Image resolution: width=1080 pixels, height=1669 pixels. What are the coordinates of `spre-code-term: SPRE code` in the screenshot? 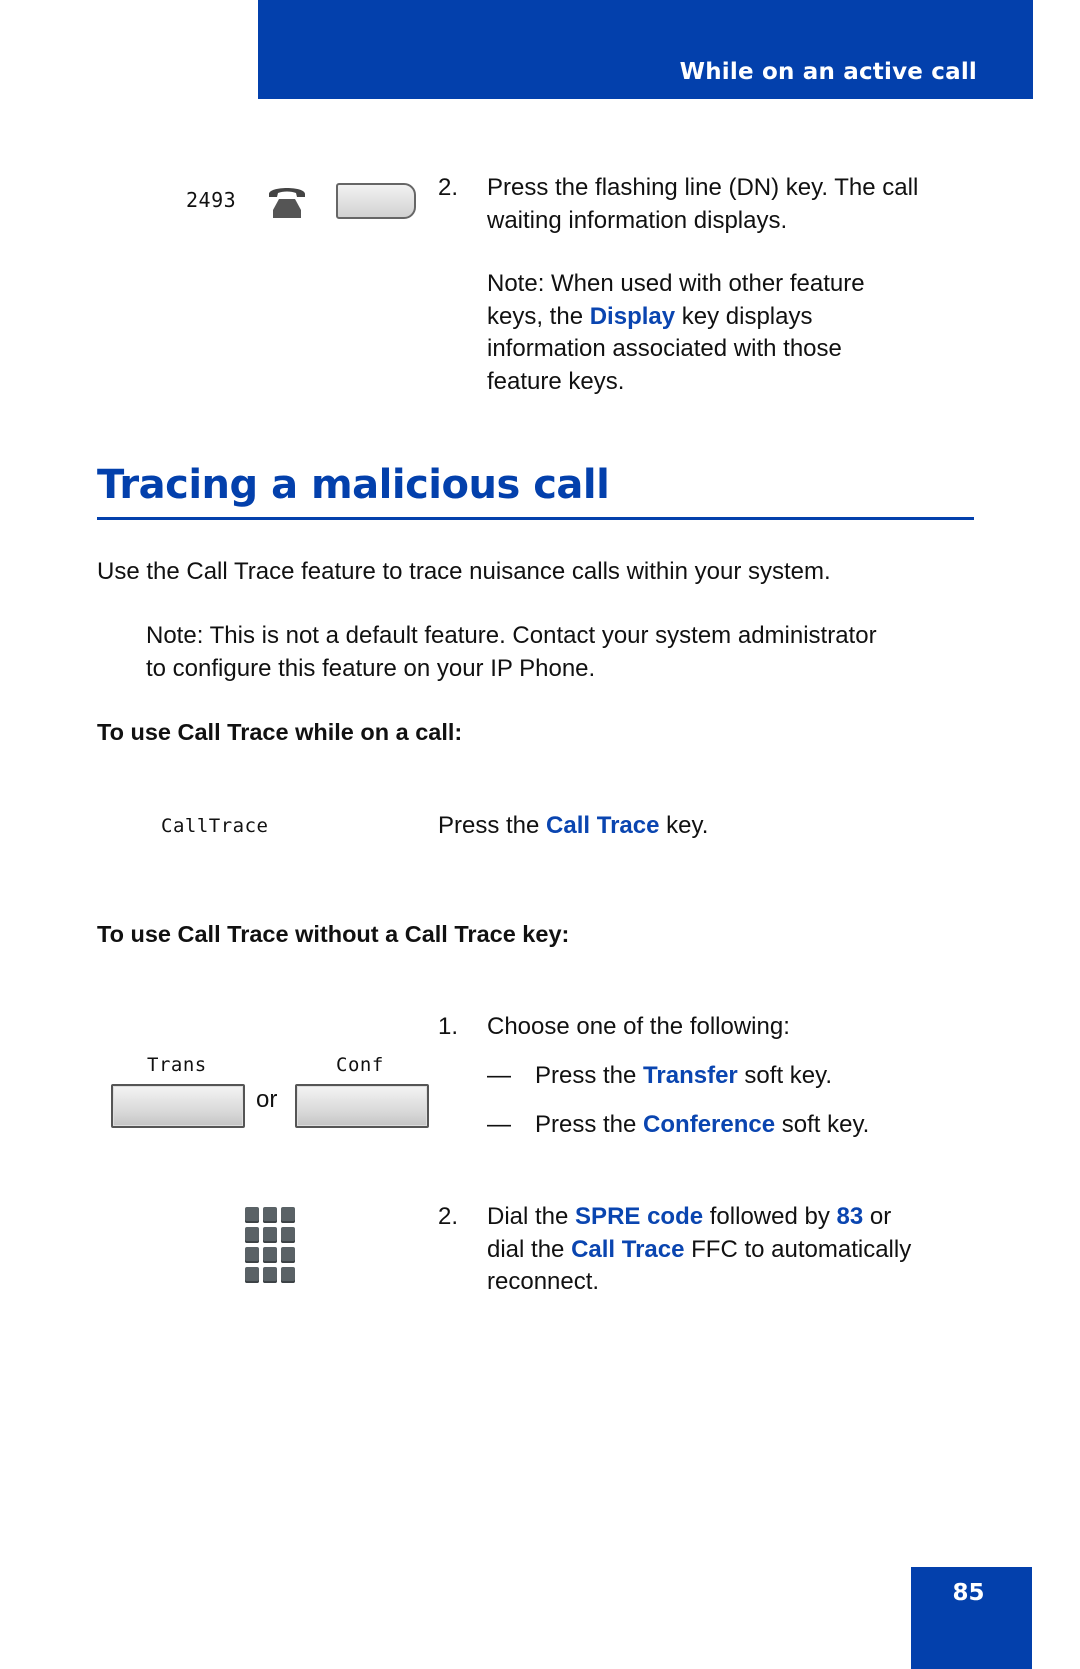 It's located at (639, 1216).